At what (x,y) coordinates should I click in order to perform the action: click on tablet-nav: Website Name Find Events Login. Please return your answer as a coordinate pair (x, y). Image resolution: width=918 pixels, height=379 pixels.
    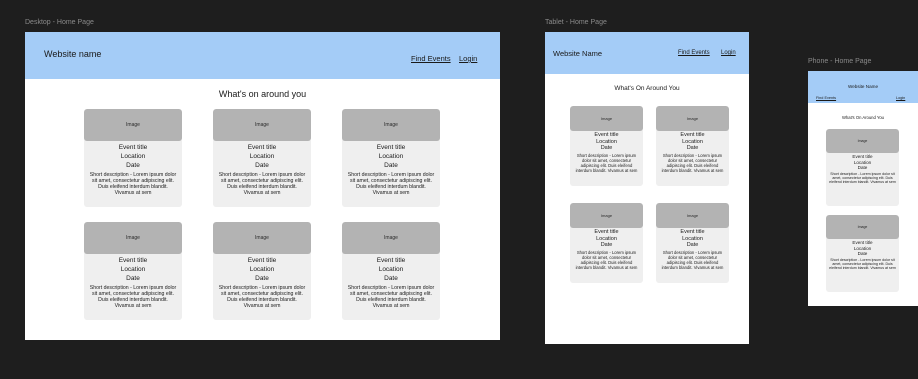
    Looking at the image, I should click on (647, 53).